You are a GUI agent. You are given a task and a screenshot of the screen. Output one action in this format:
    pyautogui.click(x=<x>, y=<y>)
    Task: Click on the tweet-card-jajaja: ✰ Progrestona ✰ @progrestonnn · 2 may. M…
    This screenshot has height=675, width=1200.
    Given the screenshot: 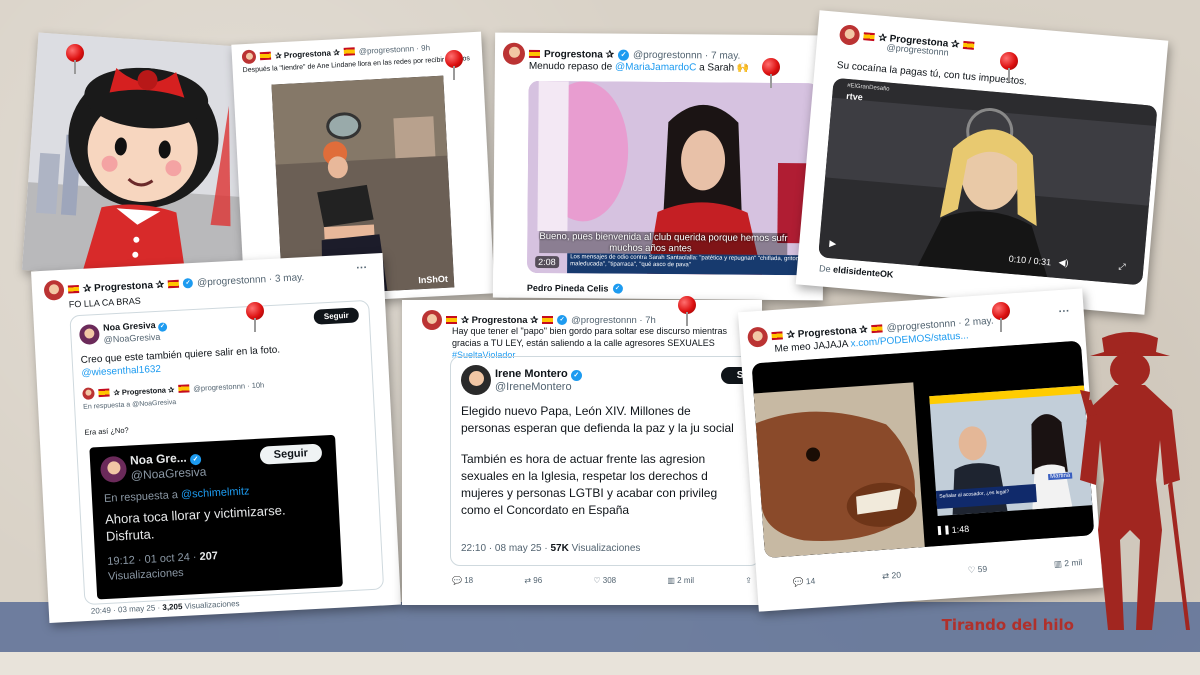 What is the action you would take?
    pyautogui.click(x=920, y=450)
    